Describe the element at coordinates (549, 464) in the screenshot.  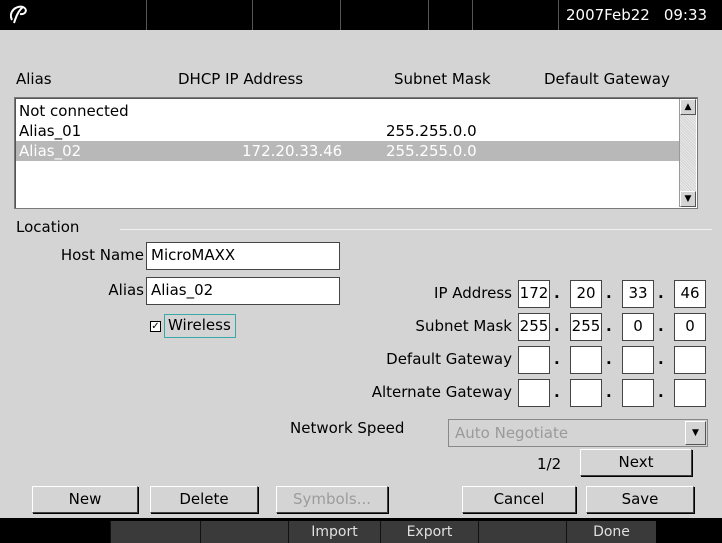
I see `page-indicator: 1/2` at that location.